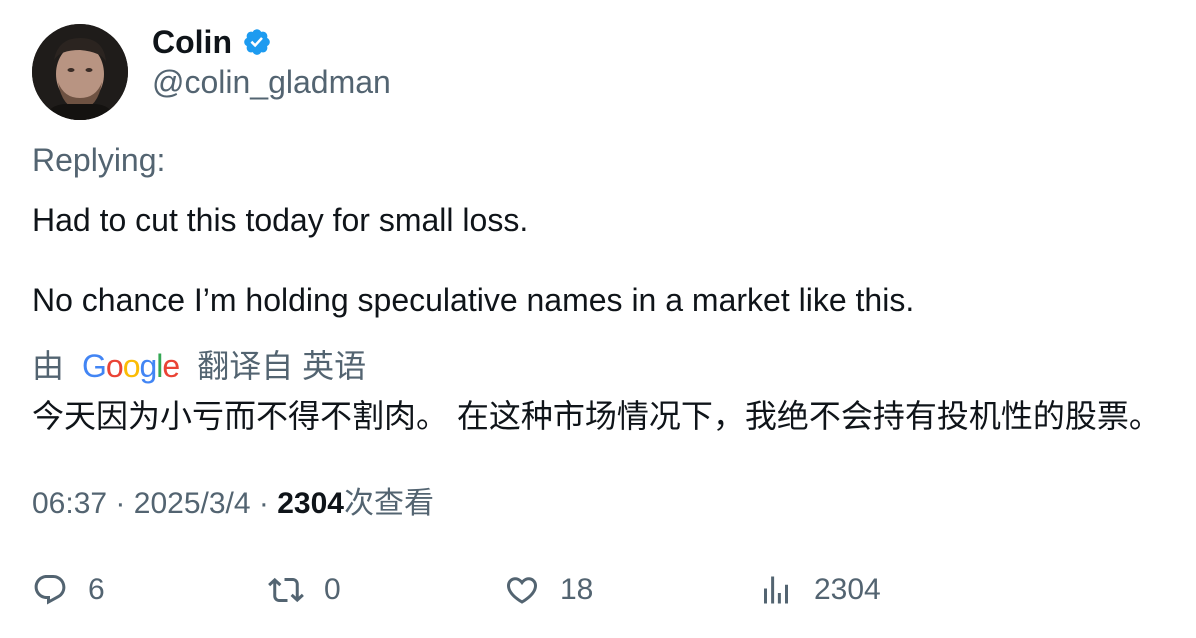 This screenshot has width=1196, height=638. What do you see at coordinates (596, 416) in the screenshot?
I see `translated-text: 今天因为小亏而不得不割肉。 在这种市场情况下，我绝不会持有投机性的股票。` at bounding box center [596, 416].